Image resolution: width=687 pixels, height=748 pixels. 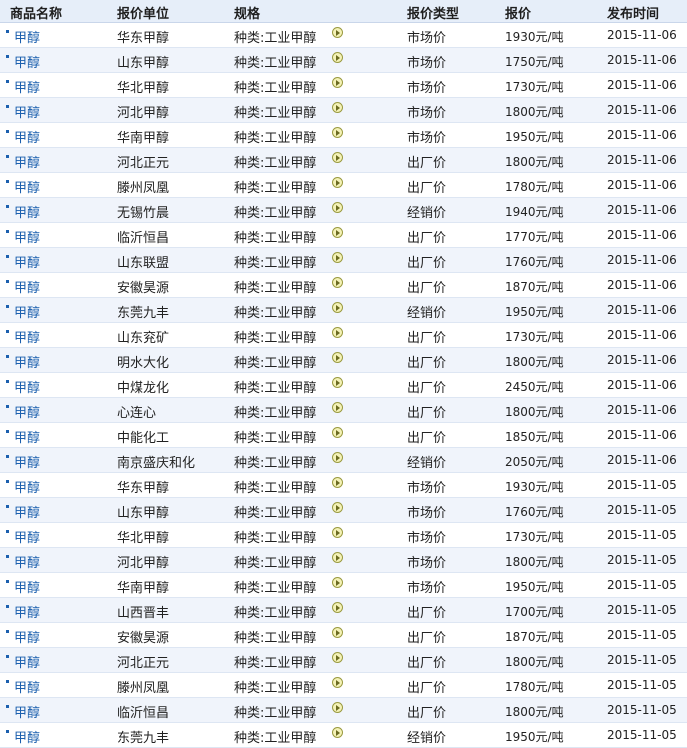 I want to click on table-row: 甲醇 安徽昊源 种类:工业甲醇 出厂价 1870元/吨 2015-11-05, so click(x=343, y=635).